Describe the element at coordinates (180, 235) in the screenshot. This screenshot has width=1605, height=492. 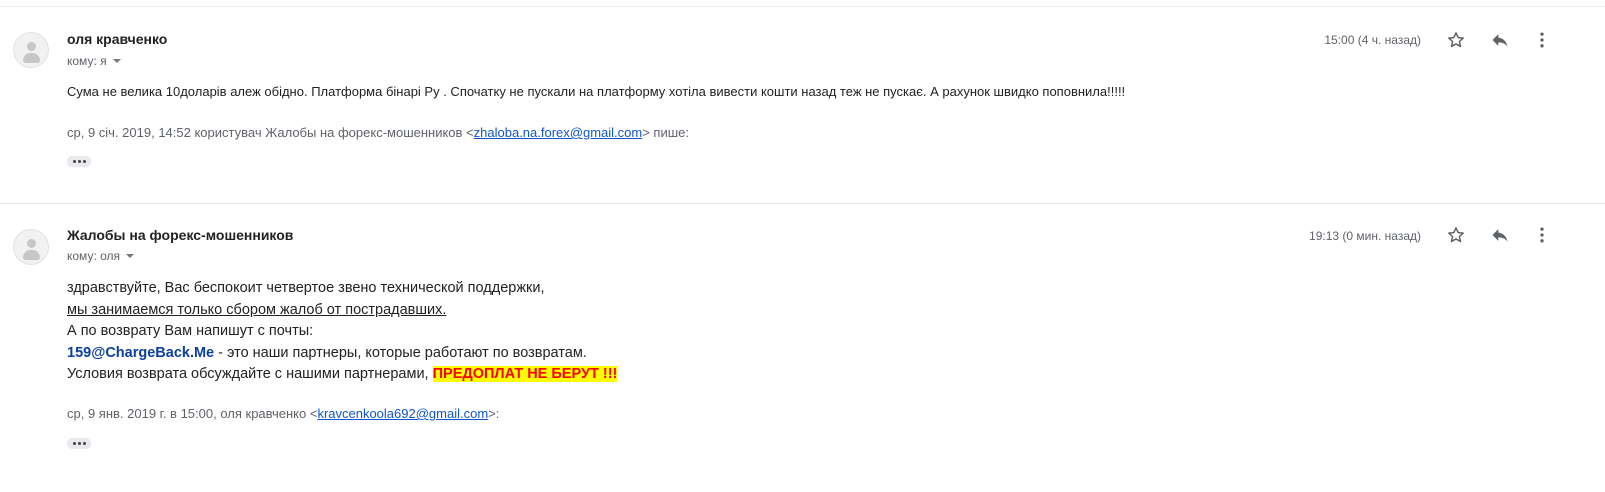
I see `sender-name: Жалобы на форекс-мошенников` at that location.